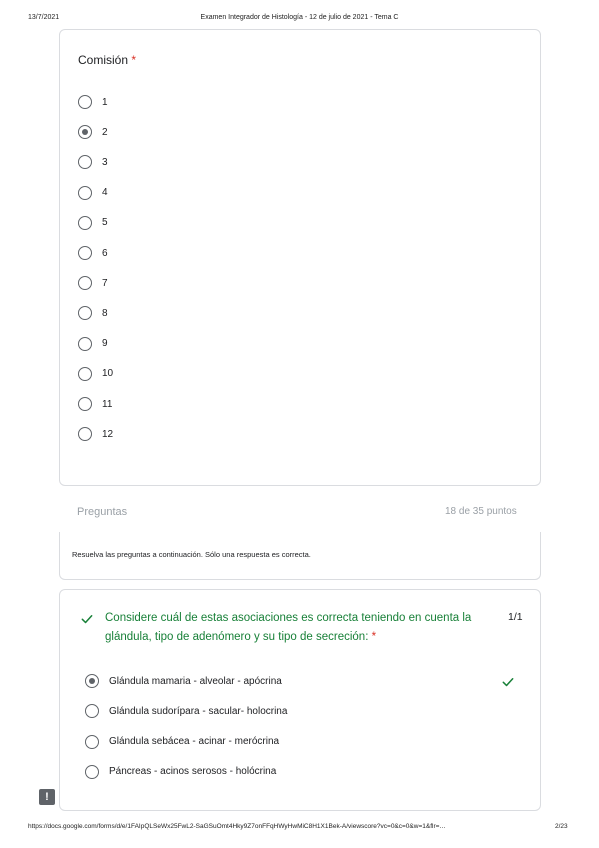 The width and height of the screenshot is (599, 848). Describe the element at coordinates (508, 682) in the screenshot. I see `correct-answer-check-icon` at that location.